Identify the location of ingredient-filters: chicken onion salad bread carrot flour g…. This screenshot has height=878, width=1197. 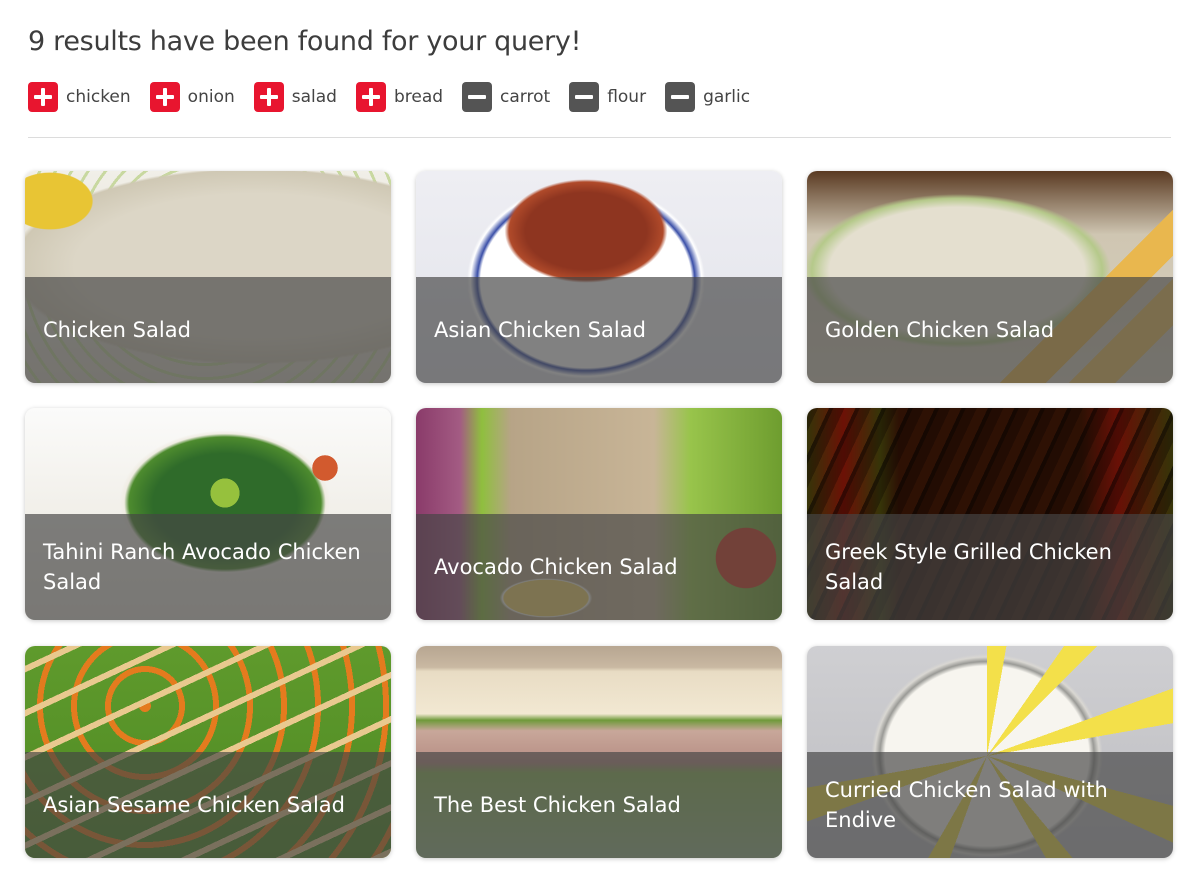
(398, 97).